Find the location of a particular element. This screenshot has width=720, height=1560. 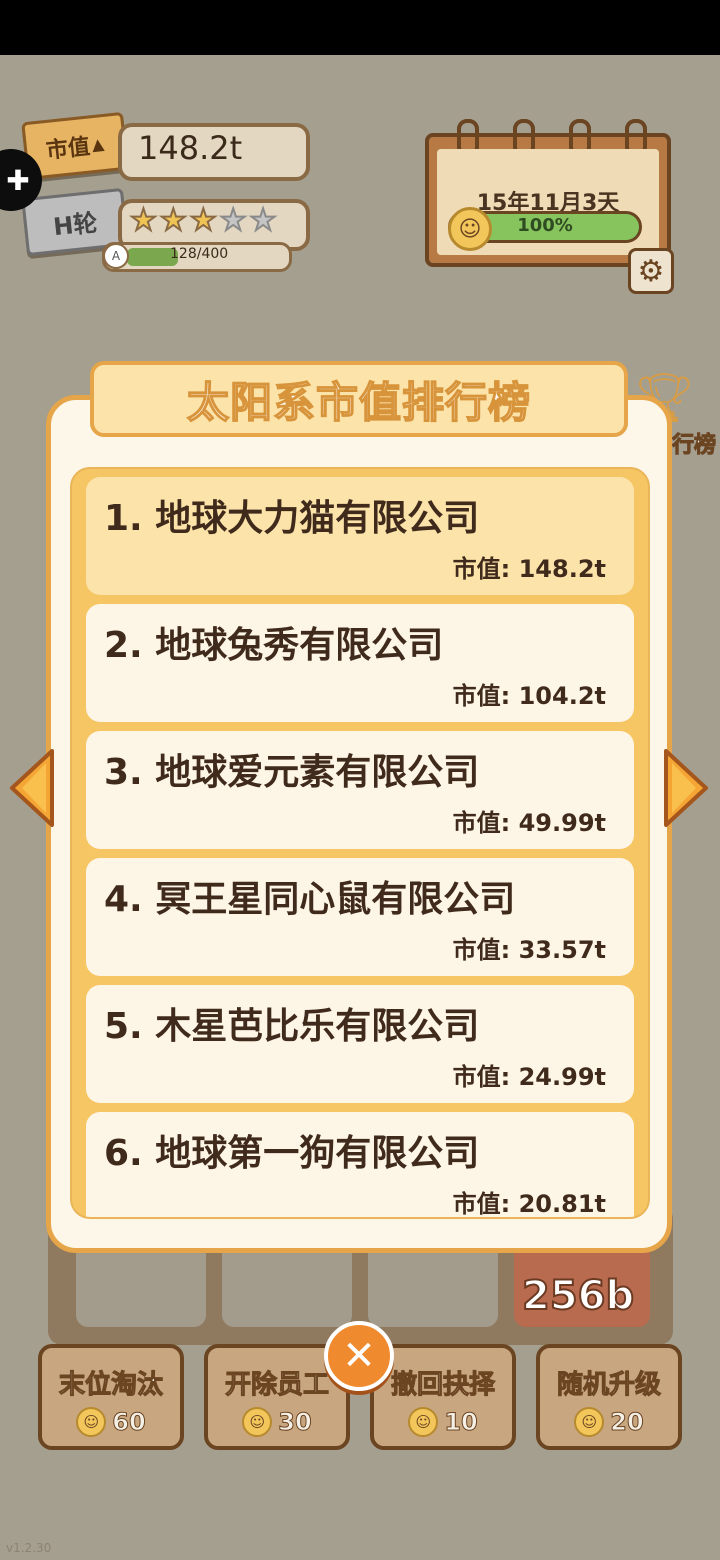

leaderboard-row: 1. 地球大力猫有限公司市值: 148.2t is located at coordinates (360, 536).